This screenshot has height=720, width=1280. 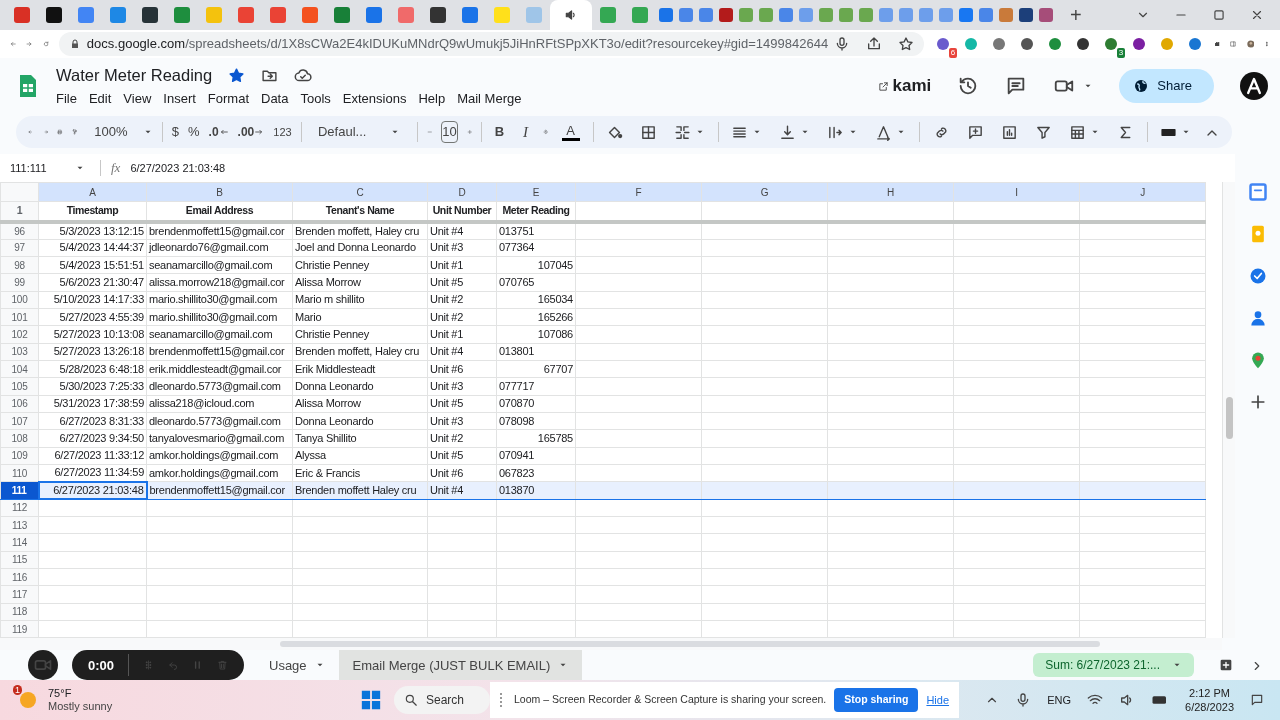 I want to click on text-color-button: A, so click(x=570, y=132).